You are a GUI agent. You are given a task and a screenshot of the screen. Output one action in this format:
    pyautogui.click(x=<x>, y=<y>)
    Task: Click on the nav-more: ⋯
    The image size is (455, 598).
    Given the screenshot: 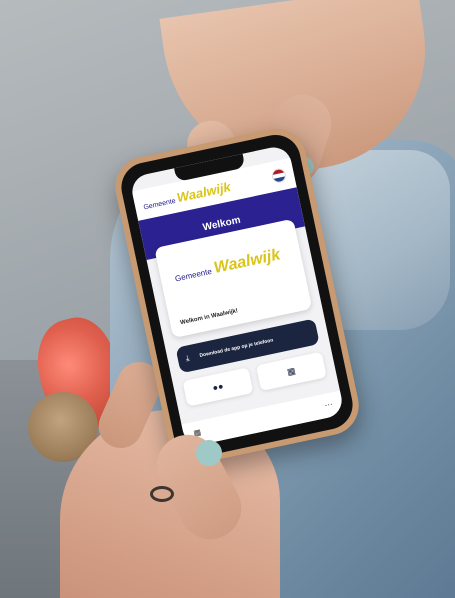 What is the action you would take?
    pyautogui.click(x=328, y=405)
    